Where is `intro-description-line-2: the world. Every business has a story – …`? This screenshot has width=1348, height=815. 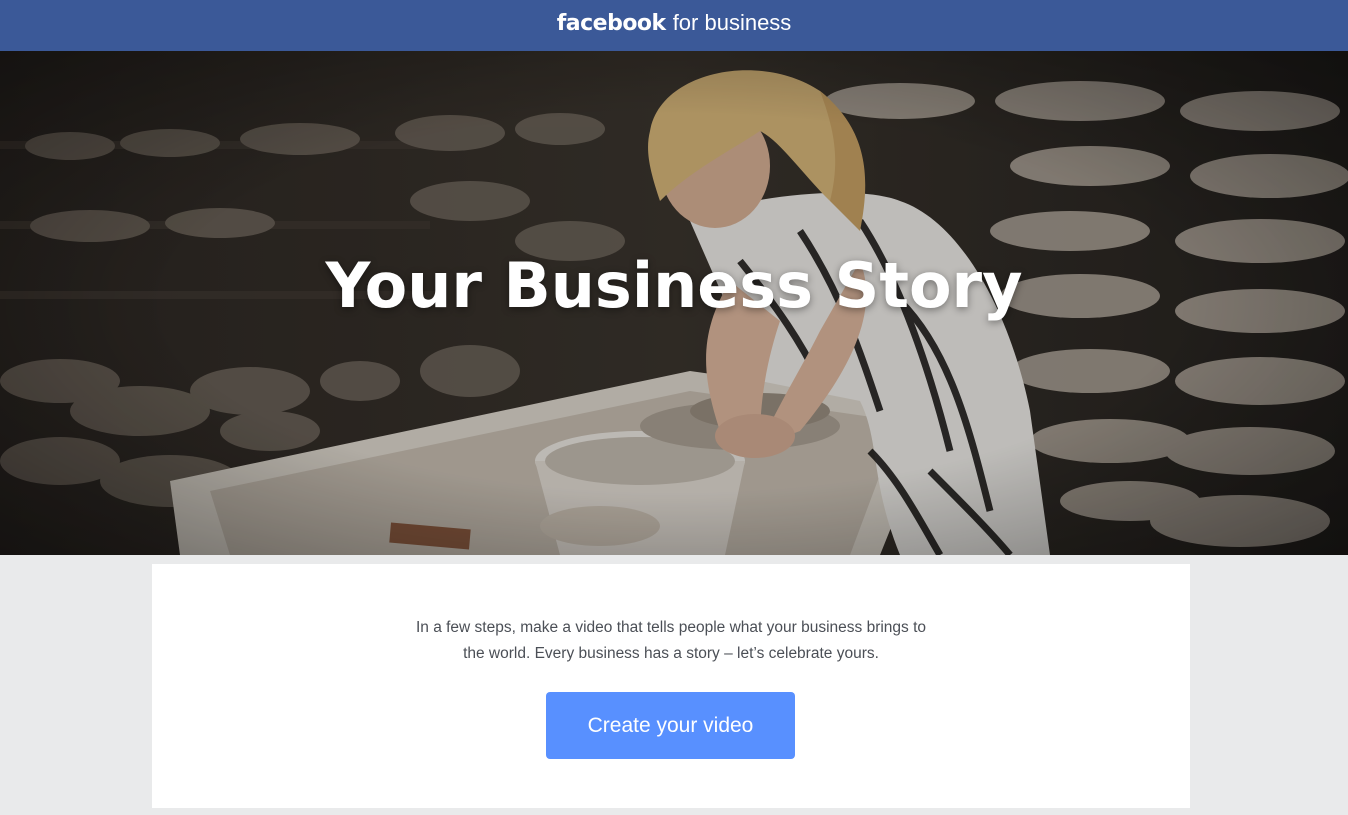
intro-description-line-2: the world. Every business has a story – … is located at coordinates (671, 653).